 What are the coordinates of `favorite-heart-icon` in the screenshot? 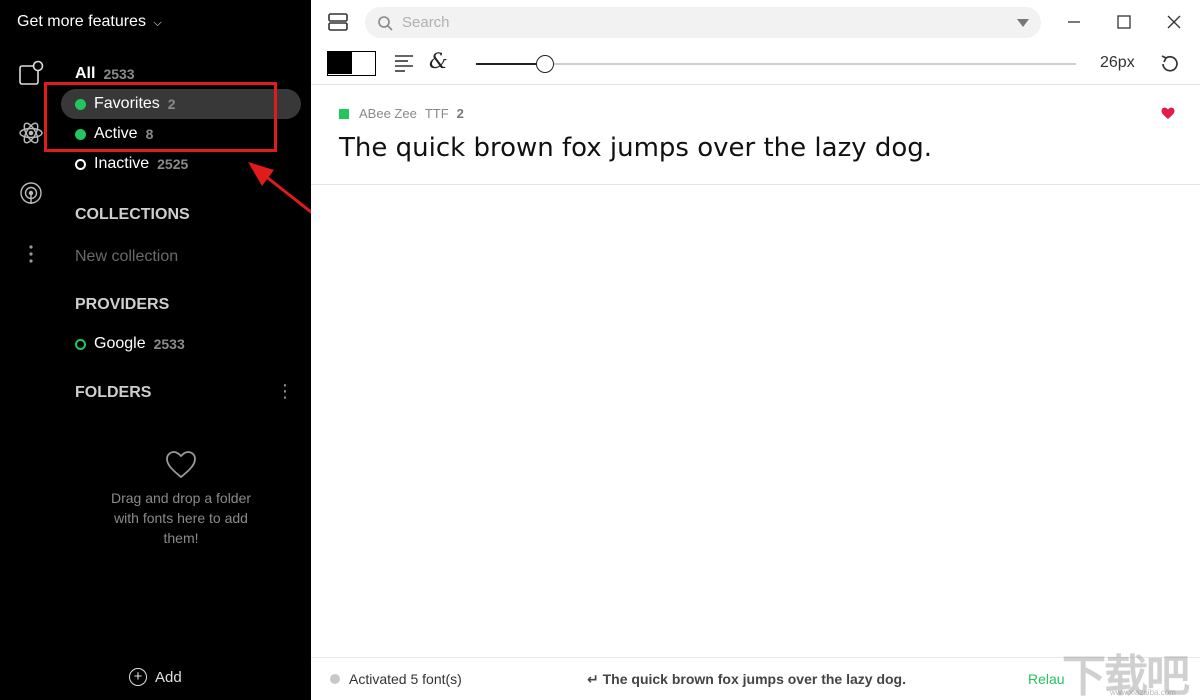 It's located at (1168, 113).